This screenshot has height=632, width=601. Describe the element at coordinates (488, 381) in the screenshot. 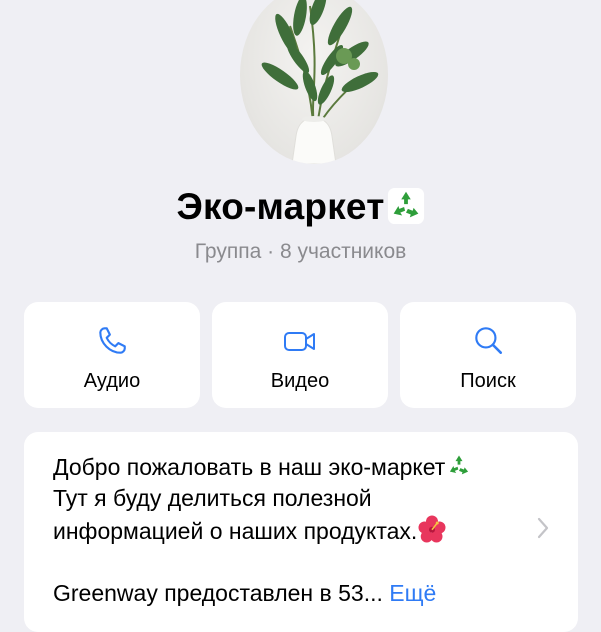

I see `search-label: Поиск` at that location.